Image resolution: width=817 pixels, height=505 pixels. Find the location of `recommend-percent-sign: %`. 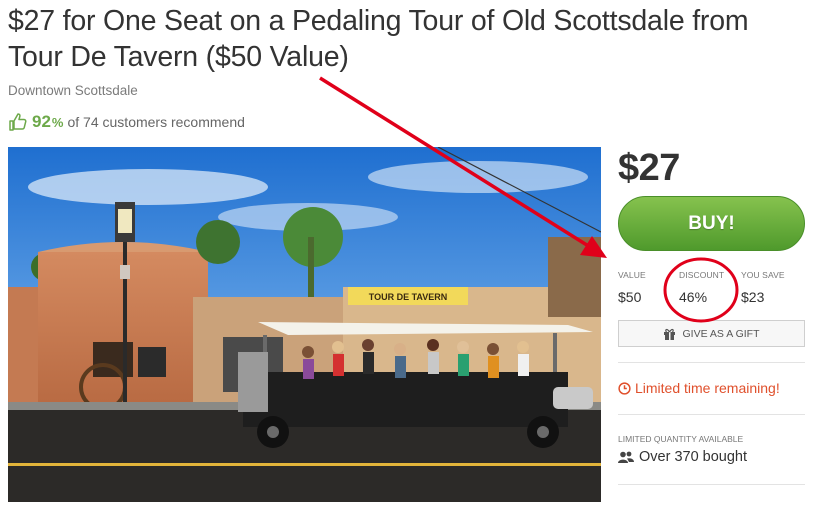

recommend-percent-sign: % is located at coordinates (57, 122).